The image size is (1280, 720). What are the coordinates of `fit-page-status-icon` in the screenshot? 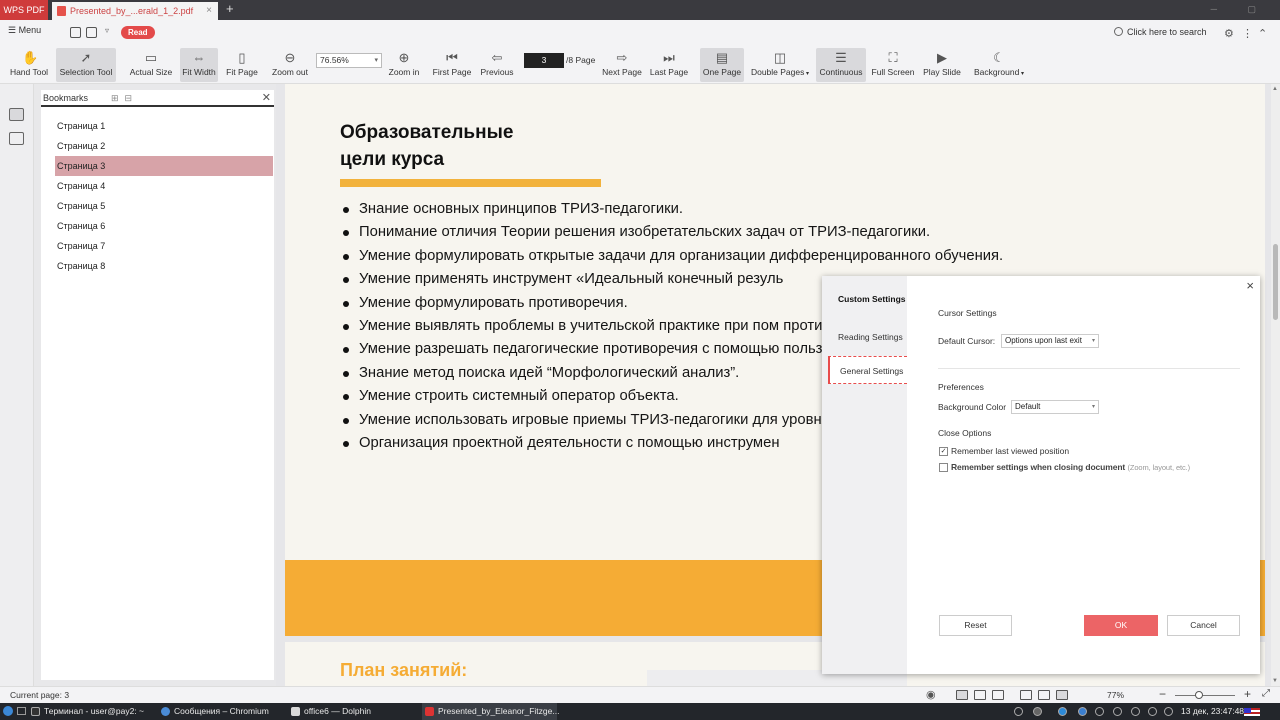 It's located at (1026, 695).